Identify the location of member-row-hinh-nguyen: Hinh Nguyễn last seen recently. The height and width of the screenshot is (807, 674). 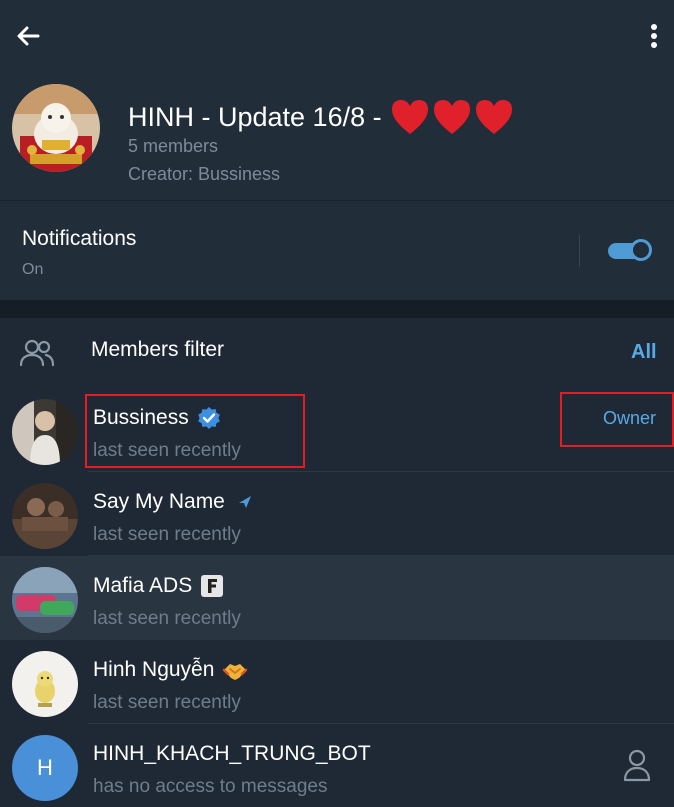
(337, 682).